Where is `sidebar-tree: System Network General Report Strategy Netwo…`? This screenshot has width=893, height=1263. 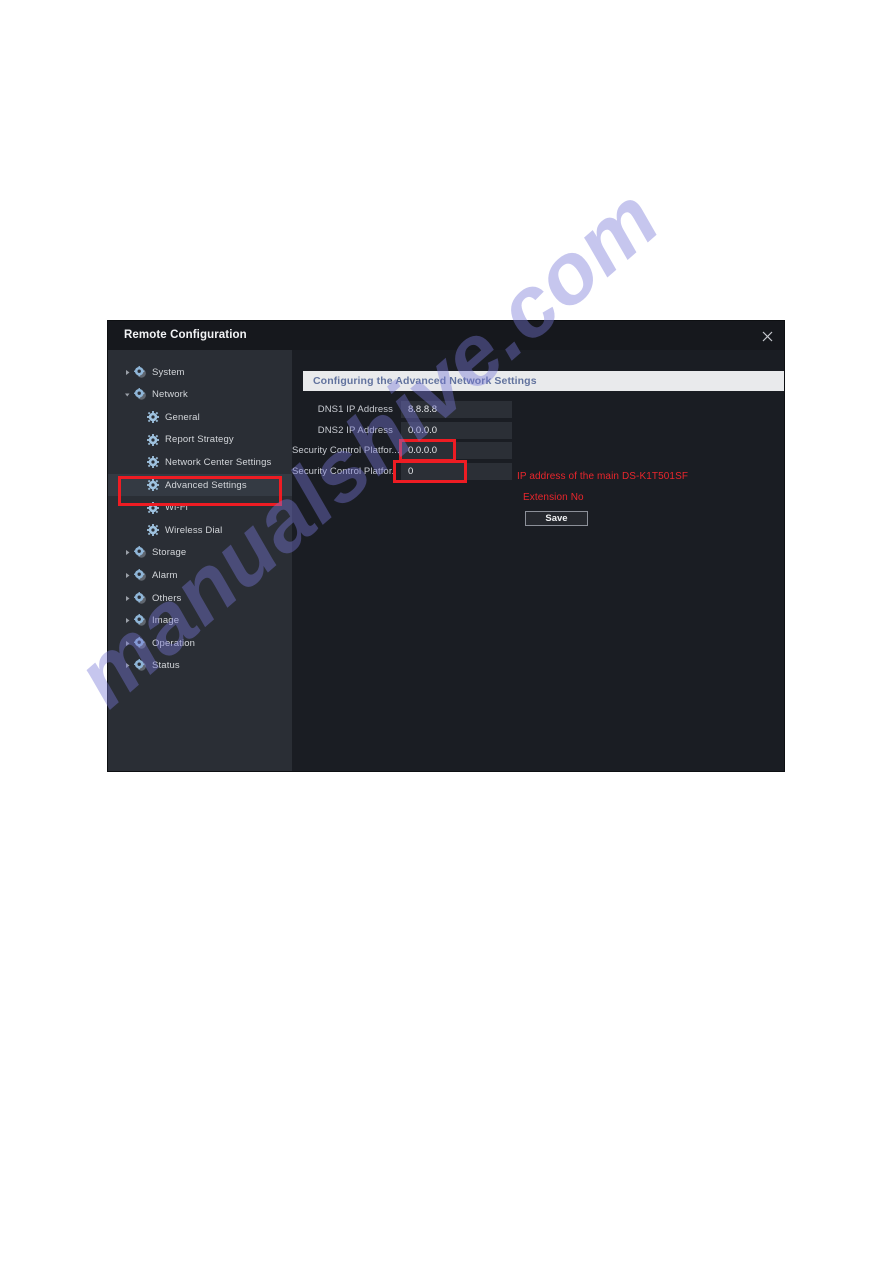
sidebar-tree: System Network General Report Strategy Netwo… is located at coordinates (200, 560).